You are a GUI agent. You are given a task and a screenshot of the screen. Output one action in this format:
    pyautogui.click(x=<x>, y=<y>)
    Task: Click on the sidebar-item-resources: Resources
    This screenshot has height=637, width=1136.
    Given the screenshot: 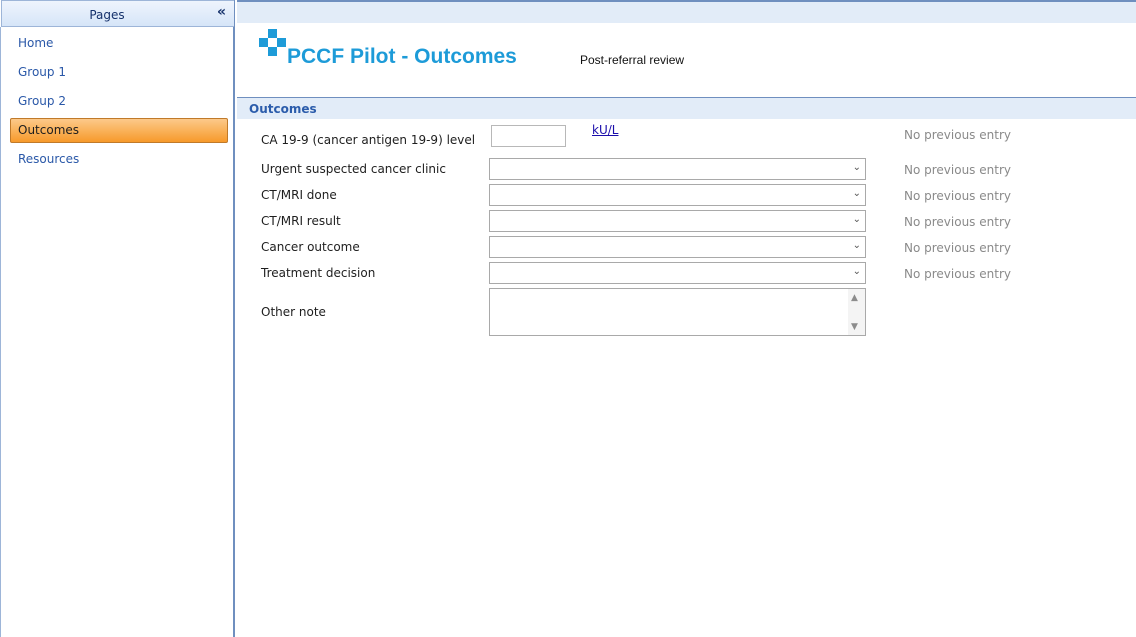 What is the action you would take?
    pyautogui.click(x=119, y=159)
    